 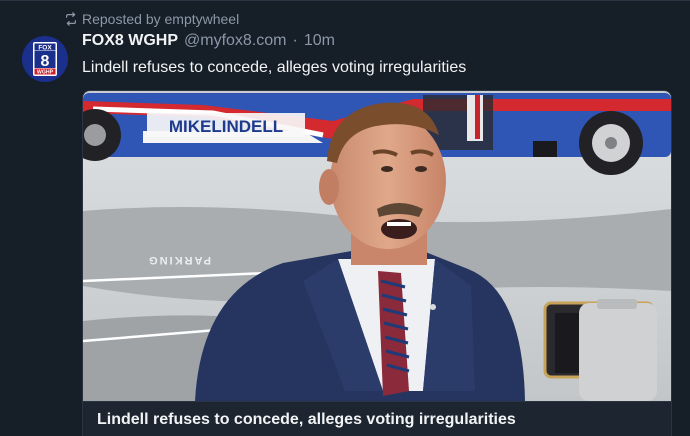 I want to click on repost-indicator: Reposted by emptywheel, so click(x=151, y=19).